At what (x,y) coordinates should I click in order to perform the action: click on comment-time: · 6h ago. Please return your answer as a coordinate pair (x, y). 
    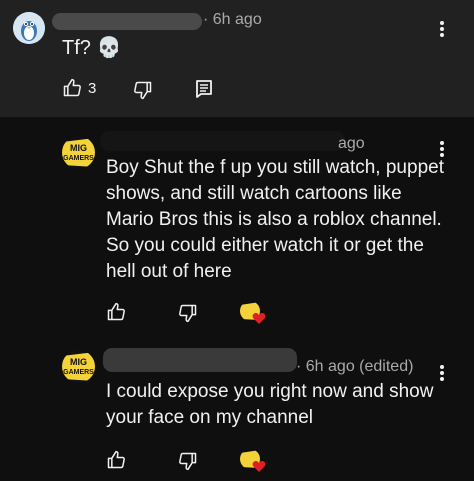
    Looking at the image, I should click on (232, 19).